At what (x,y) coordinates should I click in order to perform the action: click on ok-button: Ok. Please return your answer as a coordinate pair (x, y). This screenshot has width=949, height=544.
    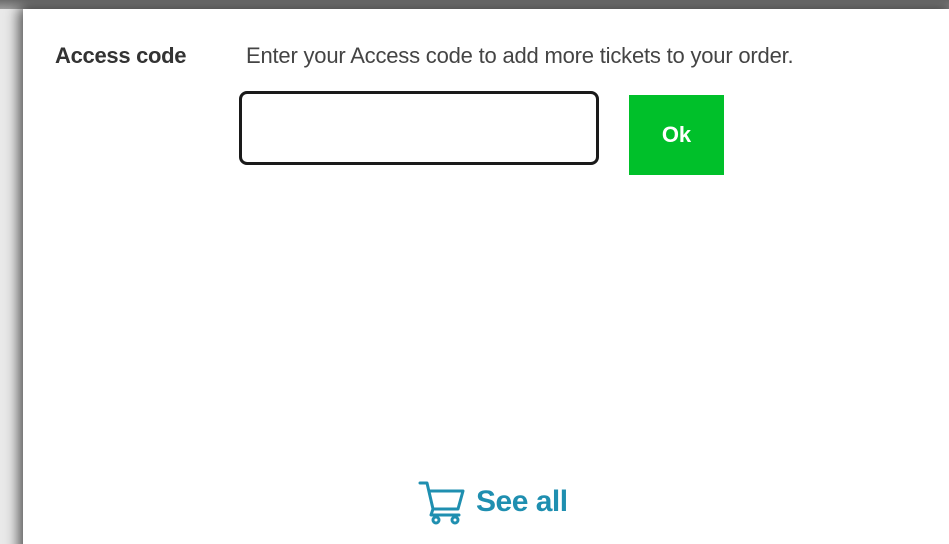
    Looking at the image, I should click on (676, 135).